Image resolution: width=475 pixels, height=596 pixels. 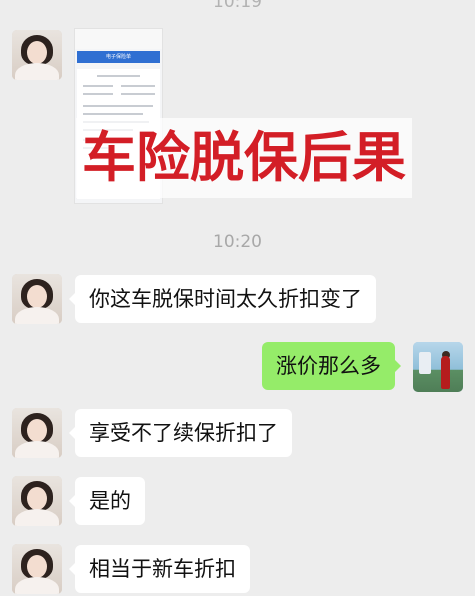 I want to click on message-bubble: 相当于新车折扣, so click(x=159, y=569).